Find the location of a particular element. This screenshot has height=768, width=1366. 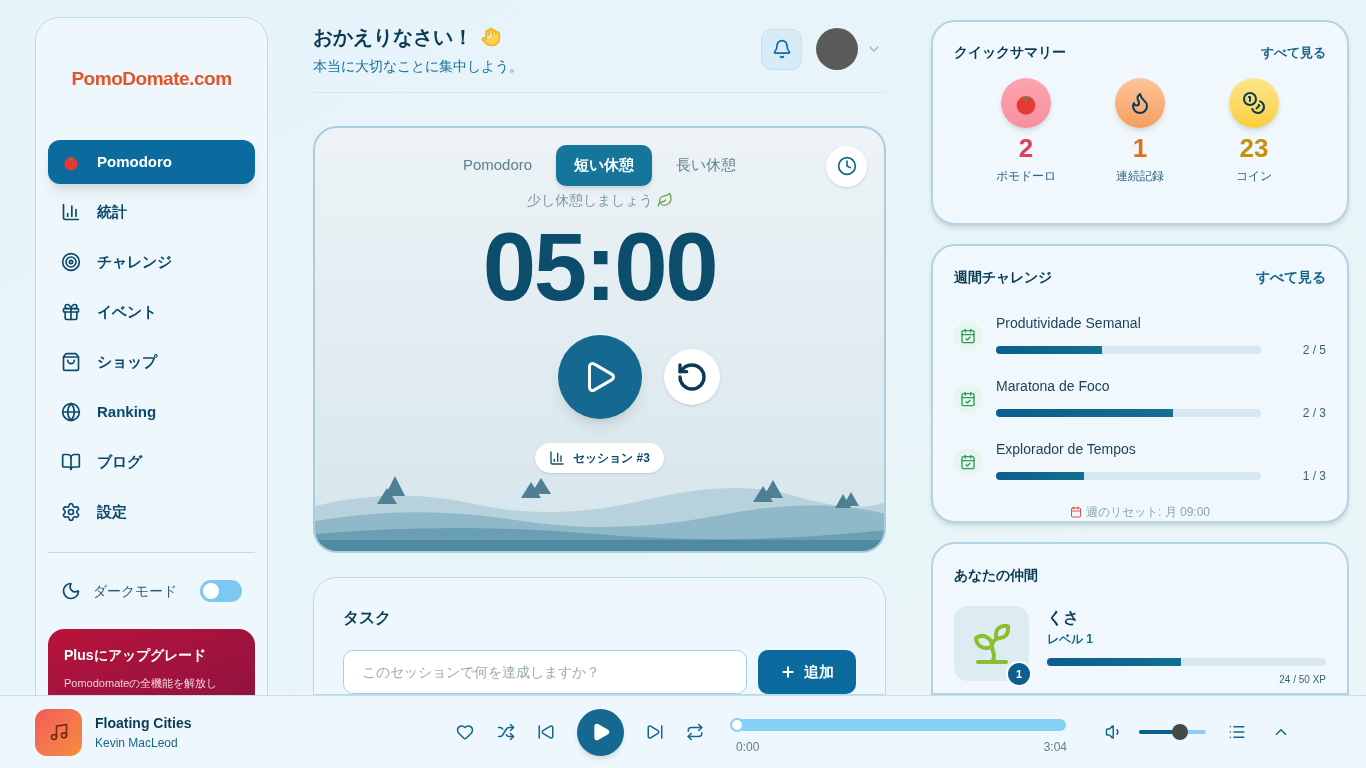

challenge-name: Produtividade Semanal is located at coordinates (1069, 323).